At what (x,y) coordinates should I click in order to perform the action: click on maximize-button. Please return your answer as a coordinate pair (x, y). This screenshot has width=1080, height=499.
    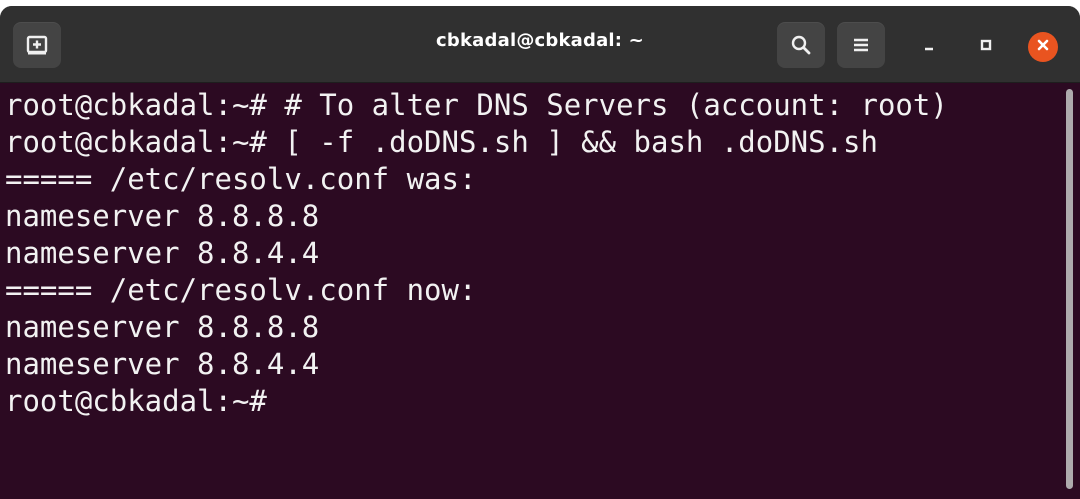
    Looking at the image, I should click on (986, 47).